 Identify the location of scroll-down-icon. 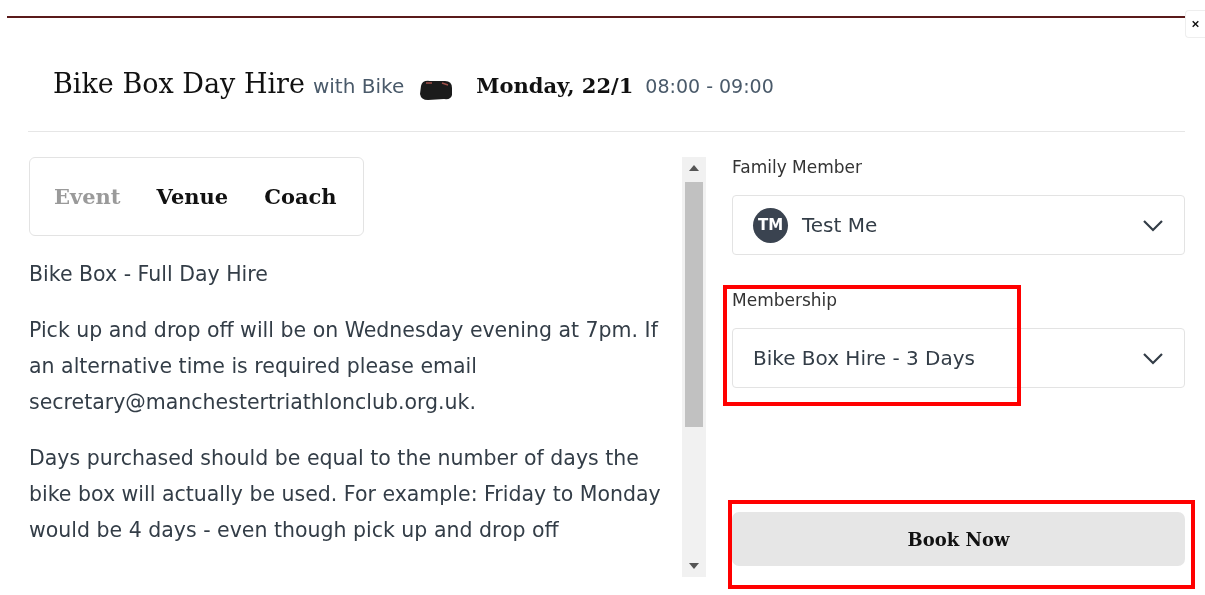
(694, 566).